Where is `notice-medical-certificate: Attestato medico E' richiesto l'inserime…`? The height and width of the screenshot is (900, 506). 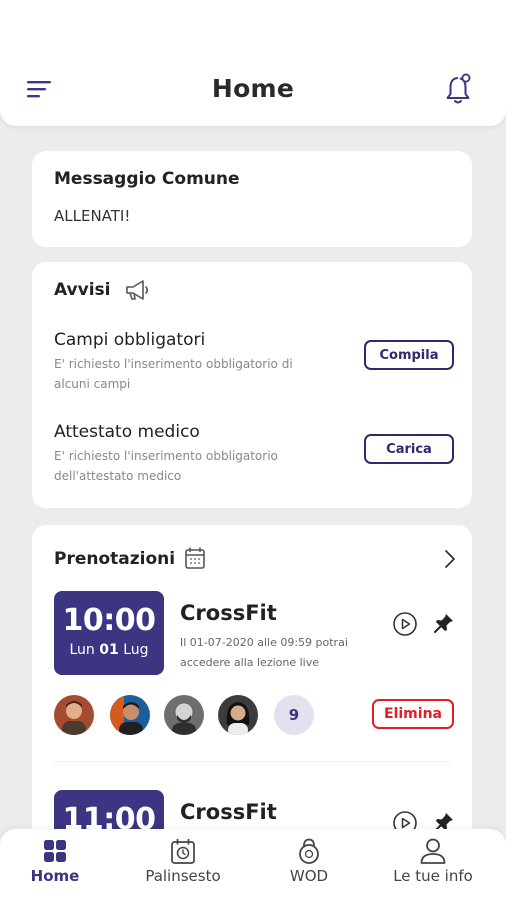
notice-medical-certificate: Attestato medico E' richiesto l'inserime… is located at coordinates (254, 457).